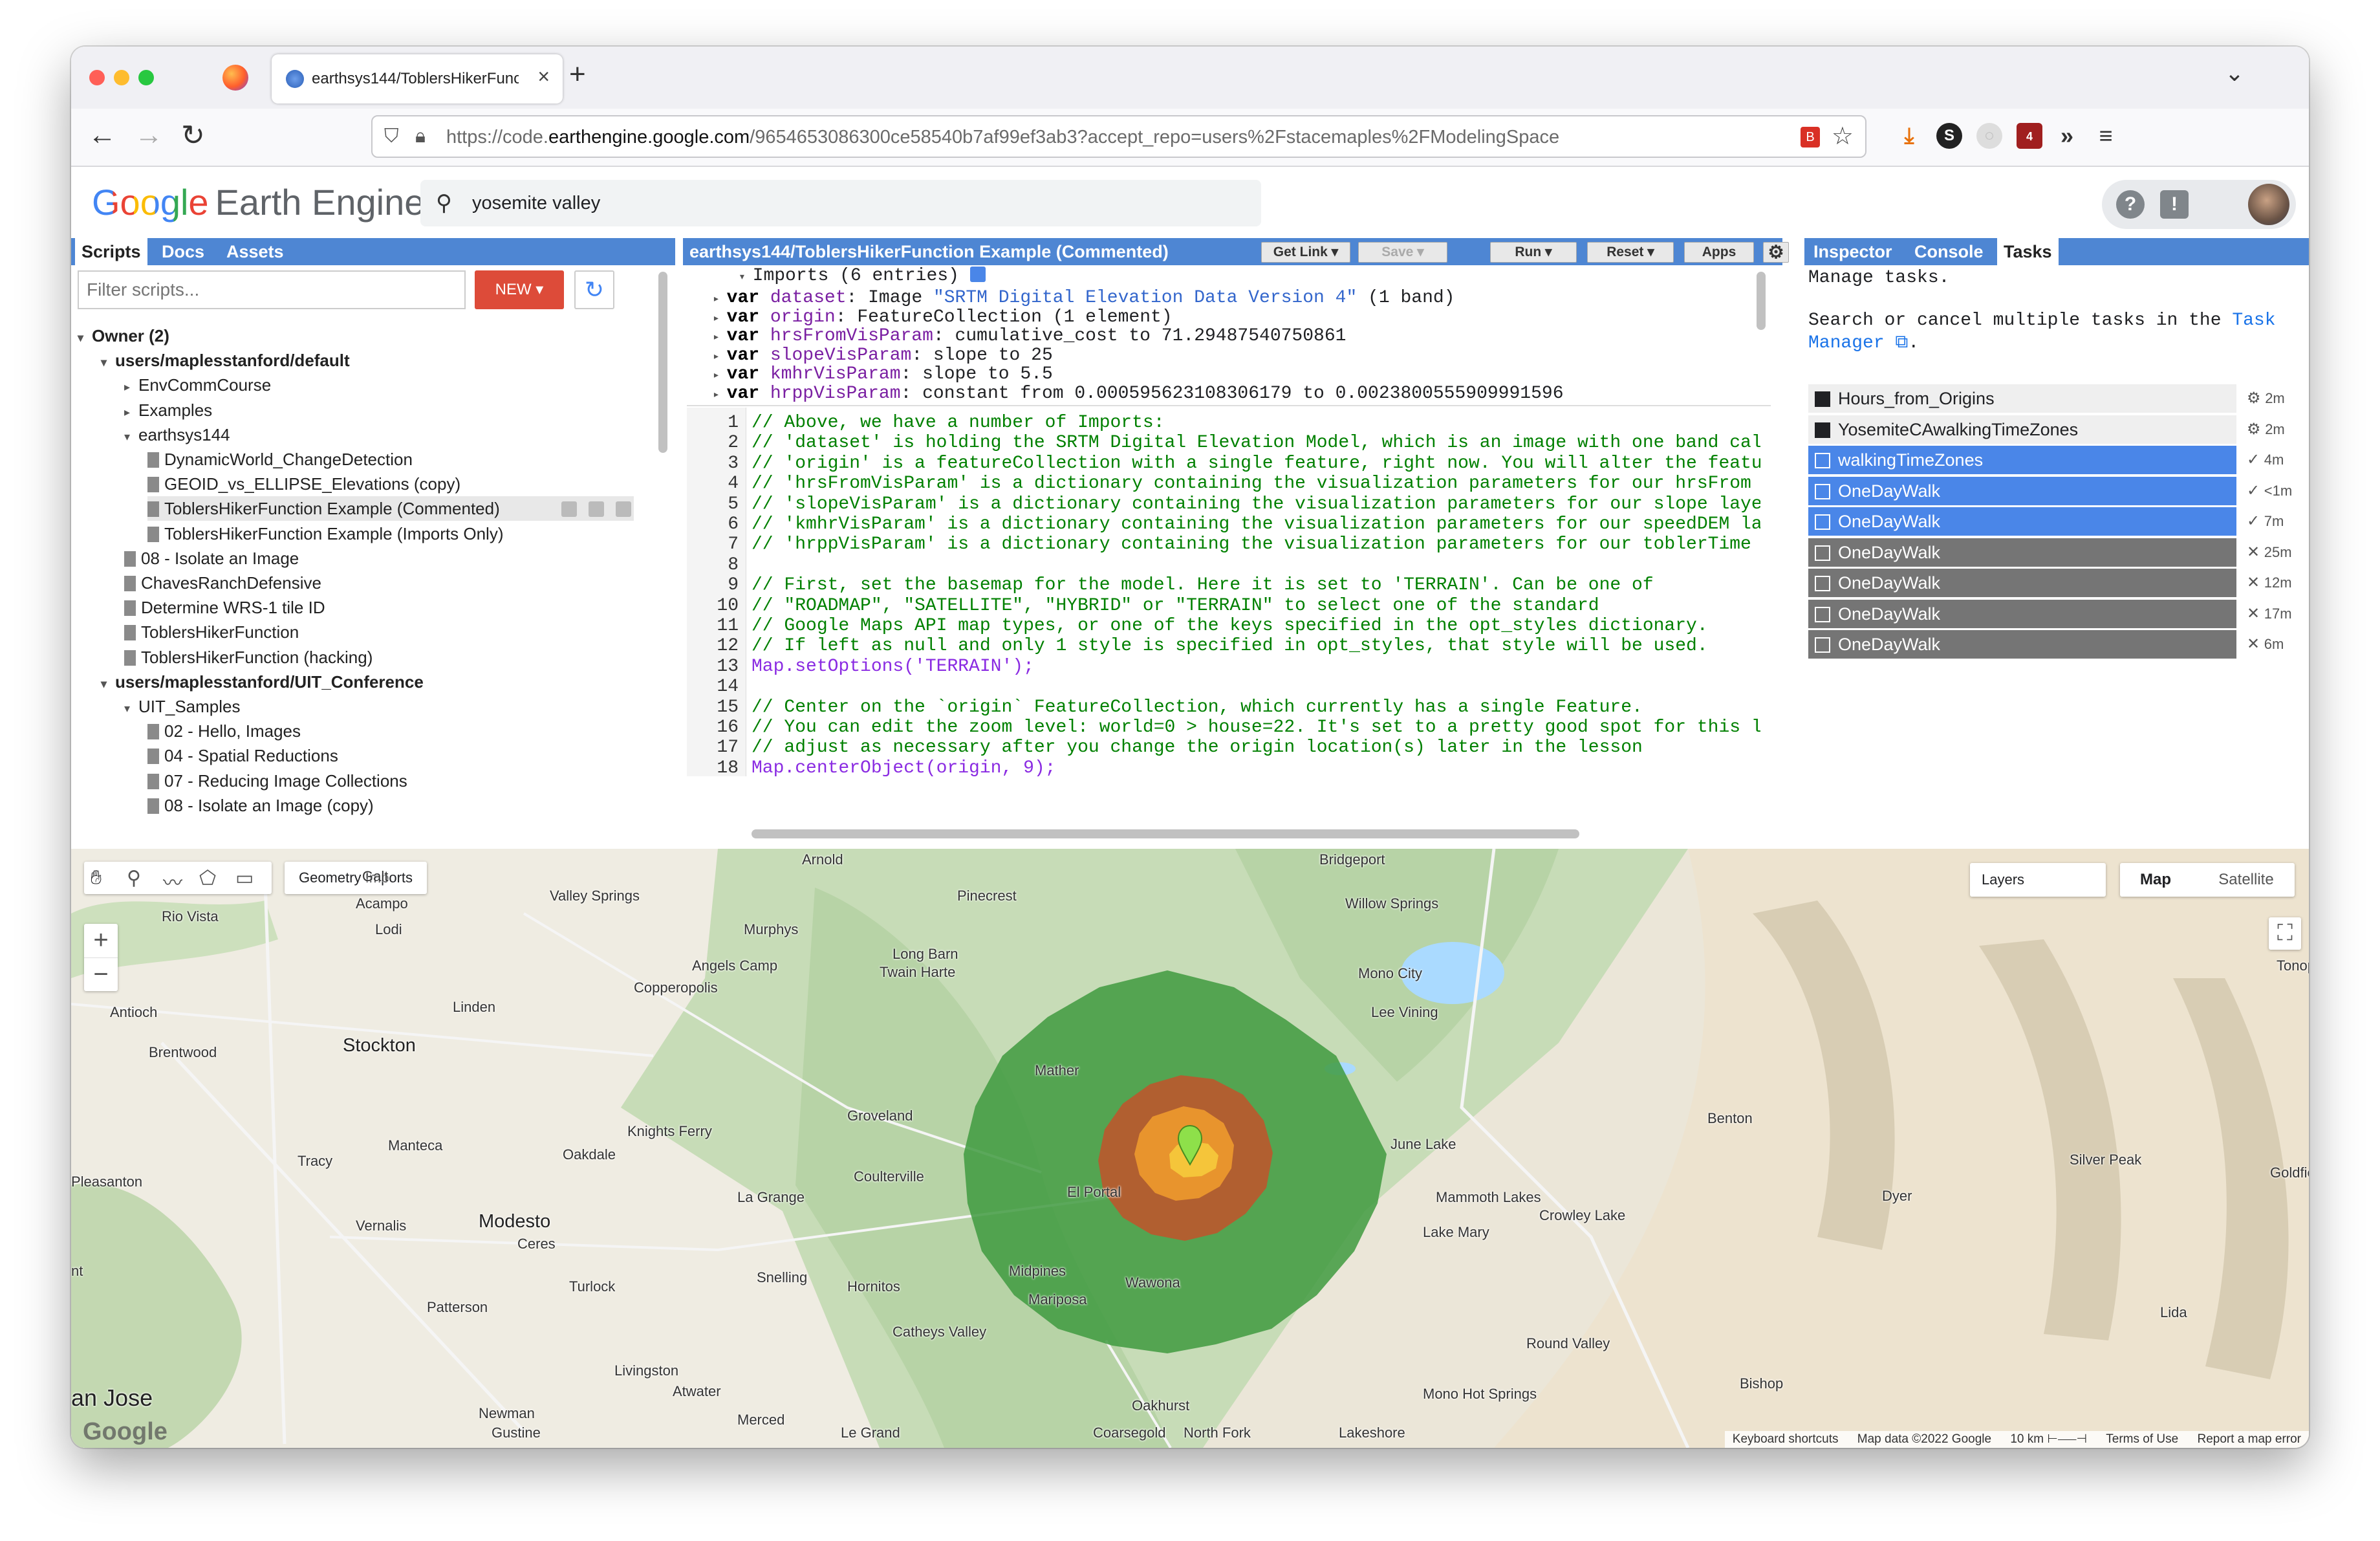  I want to click on imports-scrollbar, so click(1761, 301).